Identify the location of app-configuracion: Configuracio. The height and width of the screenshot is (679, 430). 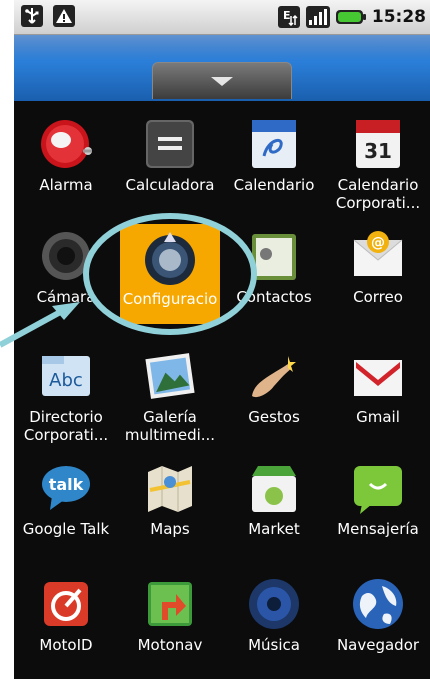
(170, 274).